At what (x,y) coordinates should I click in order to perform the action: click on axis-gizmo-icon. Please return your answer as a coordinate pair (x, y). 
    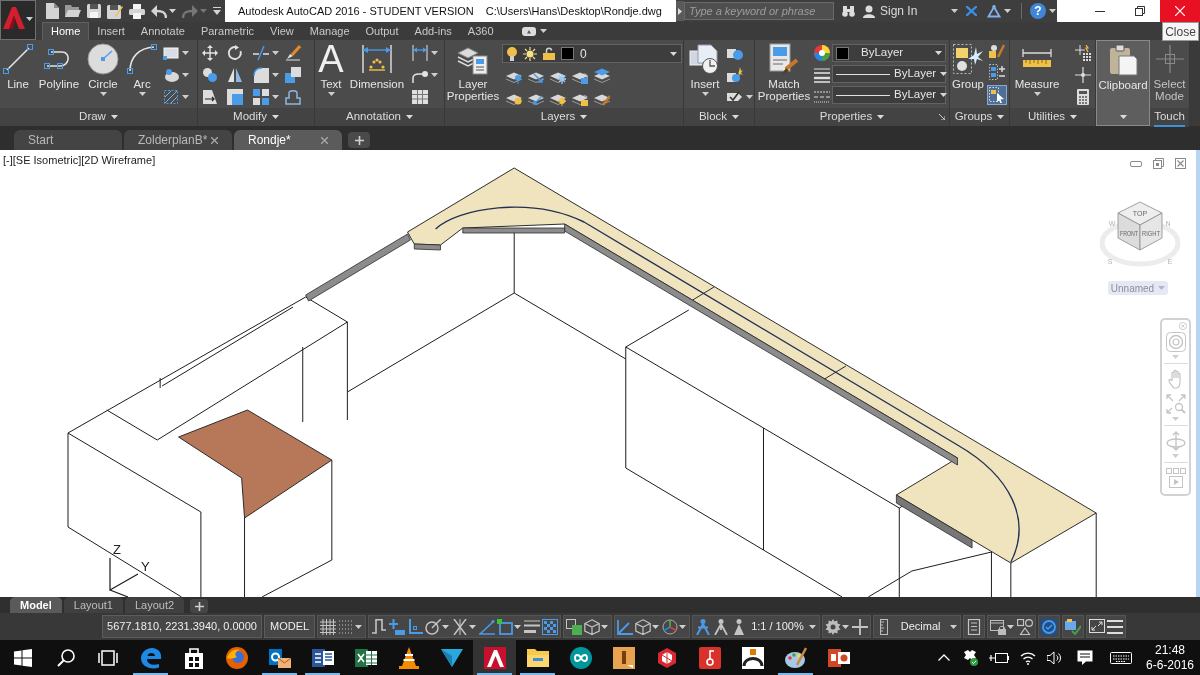
    Looking at the image, I should click on (670, 626).